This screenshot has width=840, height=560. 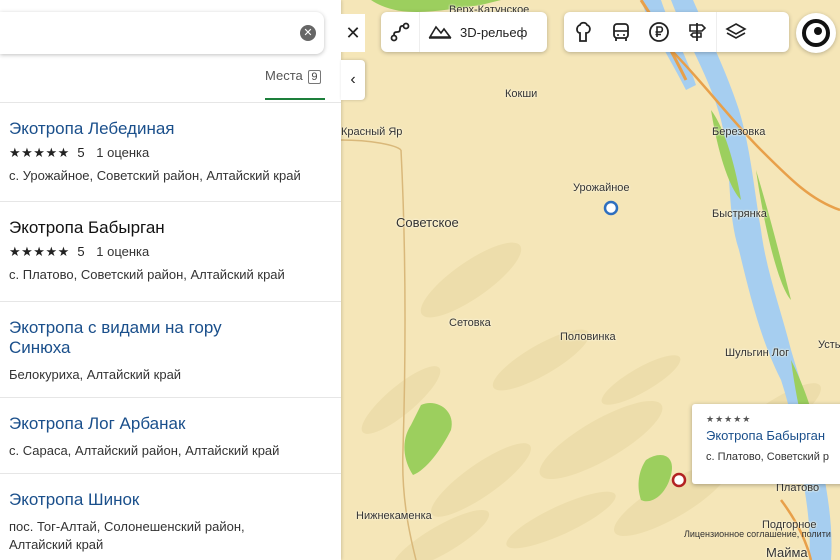 What do you see at coordinates (394, 516) in the screenshot?
I see `map-label-nizhnekamenka: Нижнекаменка` at bounding box center [394, 516].